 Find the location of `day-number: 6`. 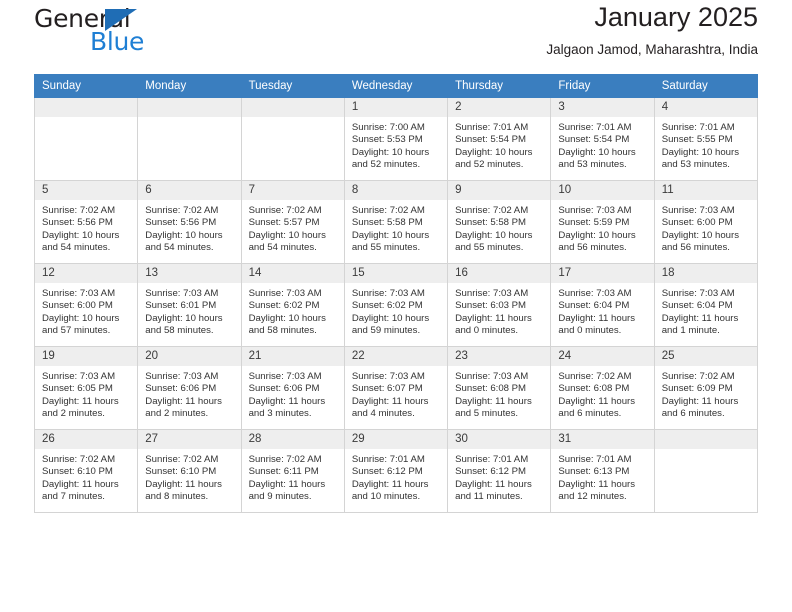

day-number: 6 is located at coordinates (189, 190).